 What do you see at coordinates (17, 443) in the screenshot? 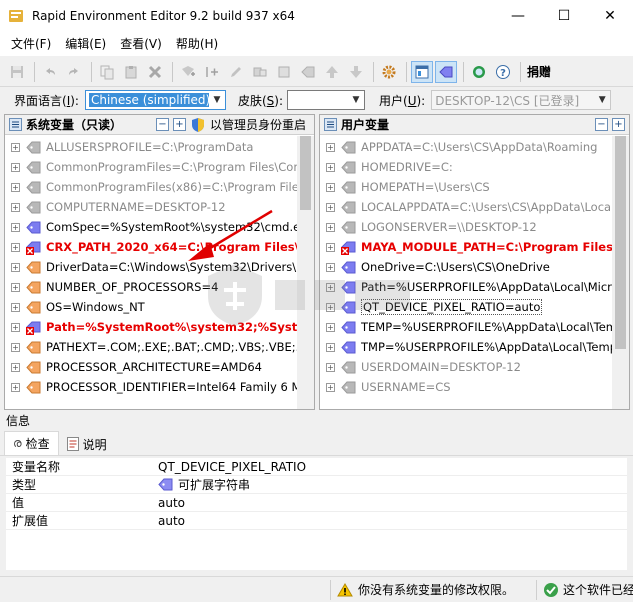
I see `glasses-icon: ര` at bounding box center [17, 443].